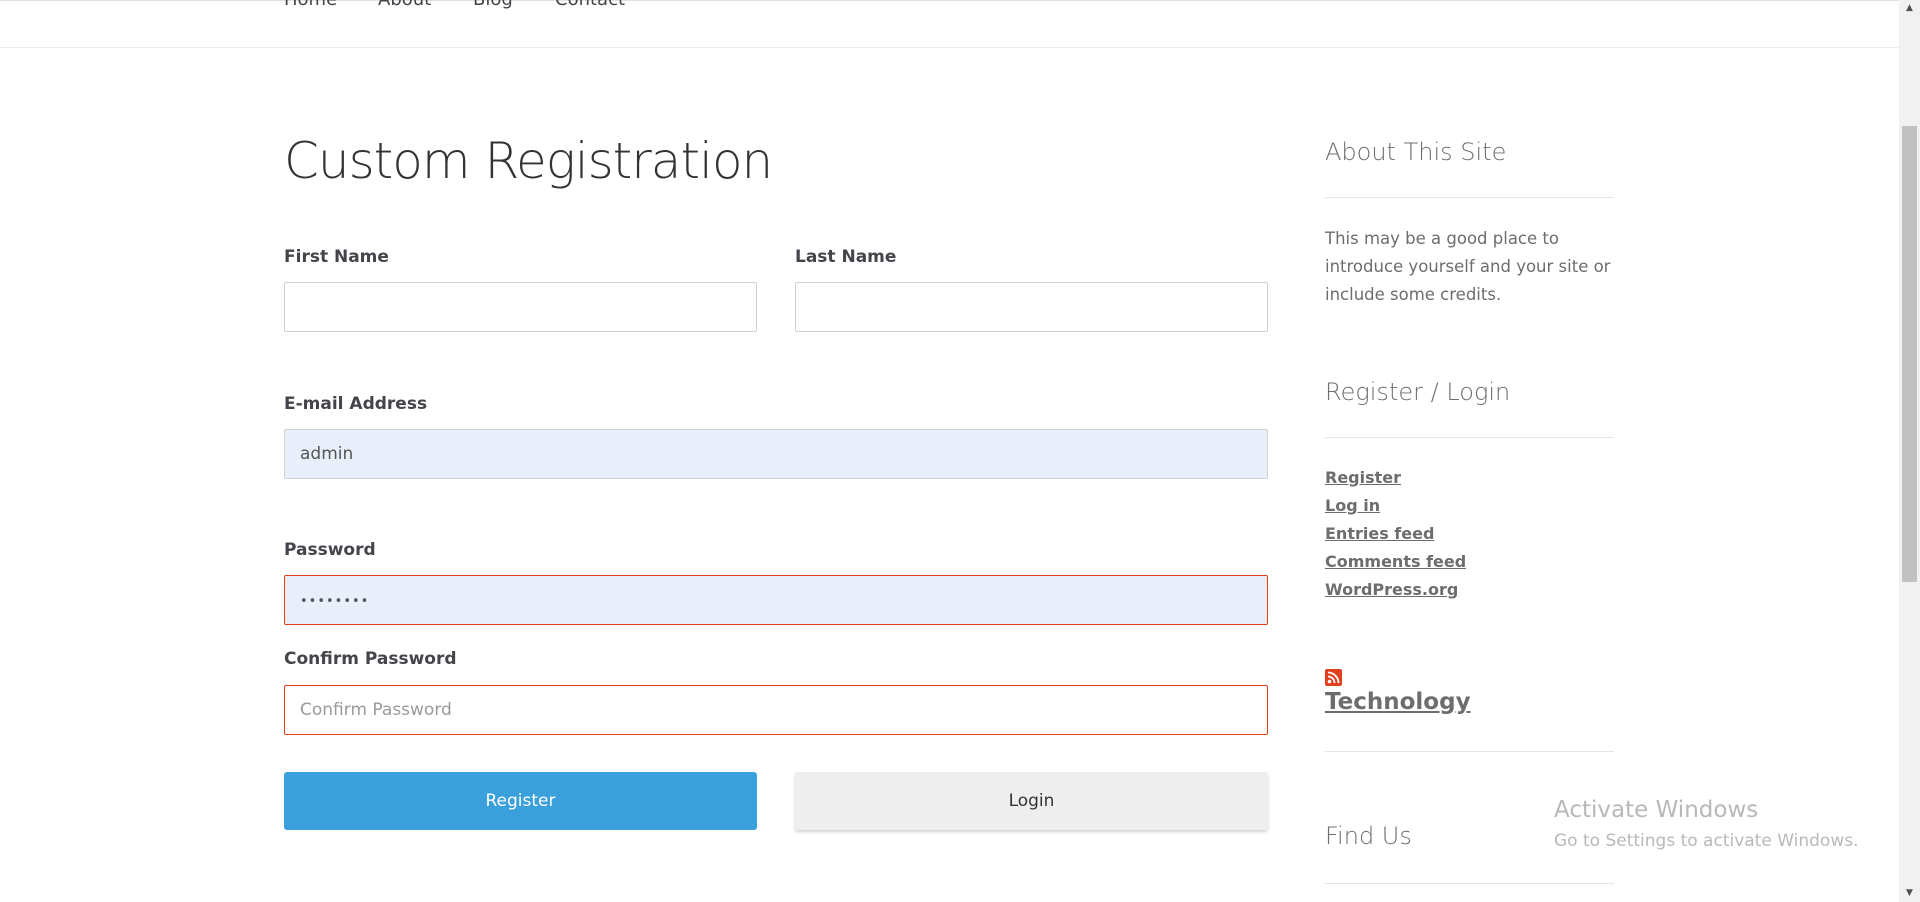  Describe the element at coordinates (776, 710) in the screenshot. I see `confirm-password-input: Confirm Password` at that location.